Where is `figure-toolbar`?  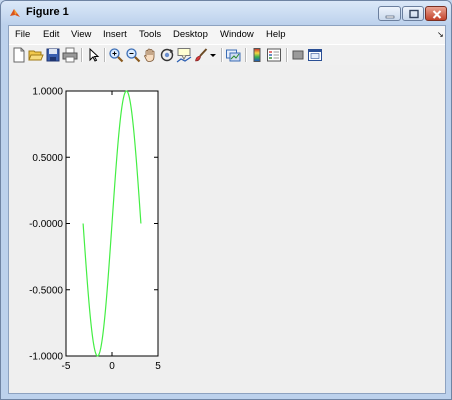
figure-toolbar is located at coordinates (227, 55).